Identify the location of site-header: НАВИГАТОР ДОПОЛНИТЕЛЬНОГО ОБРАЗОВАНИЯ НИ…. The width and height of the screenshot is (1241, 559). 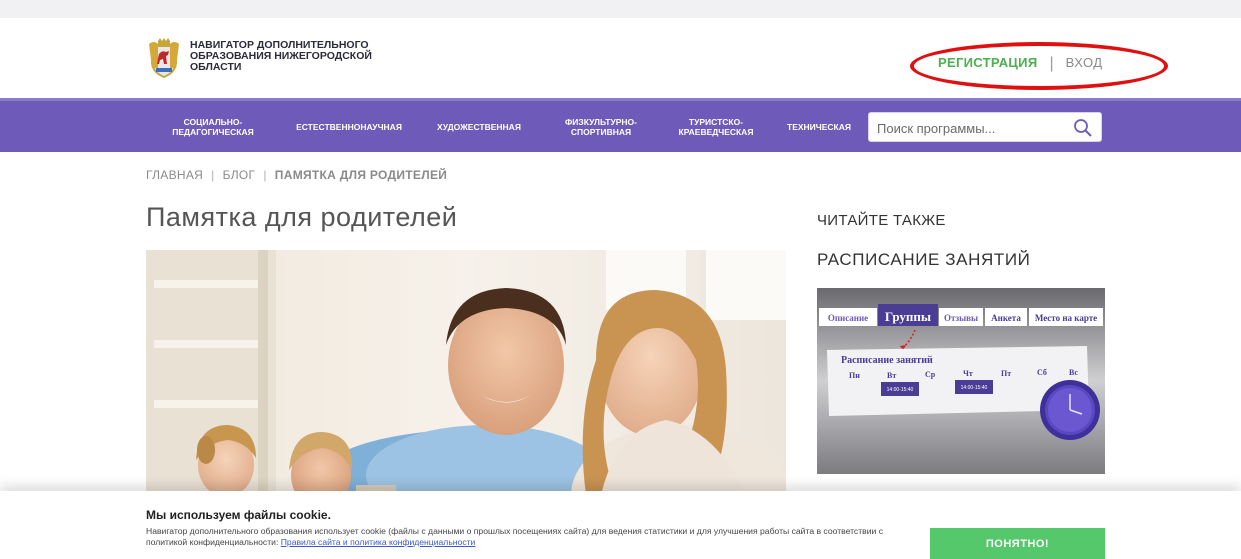
(620, 58).